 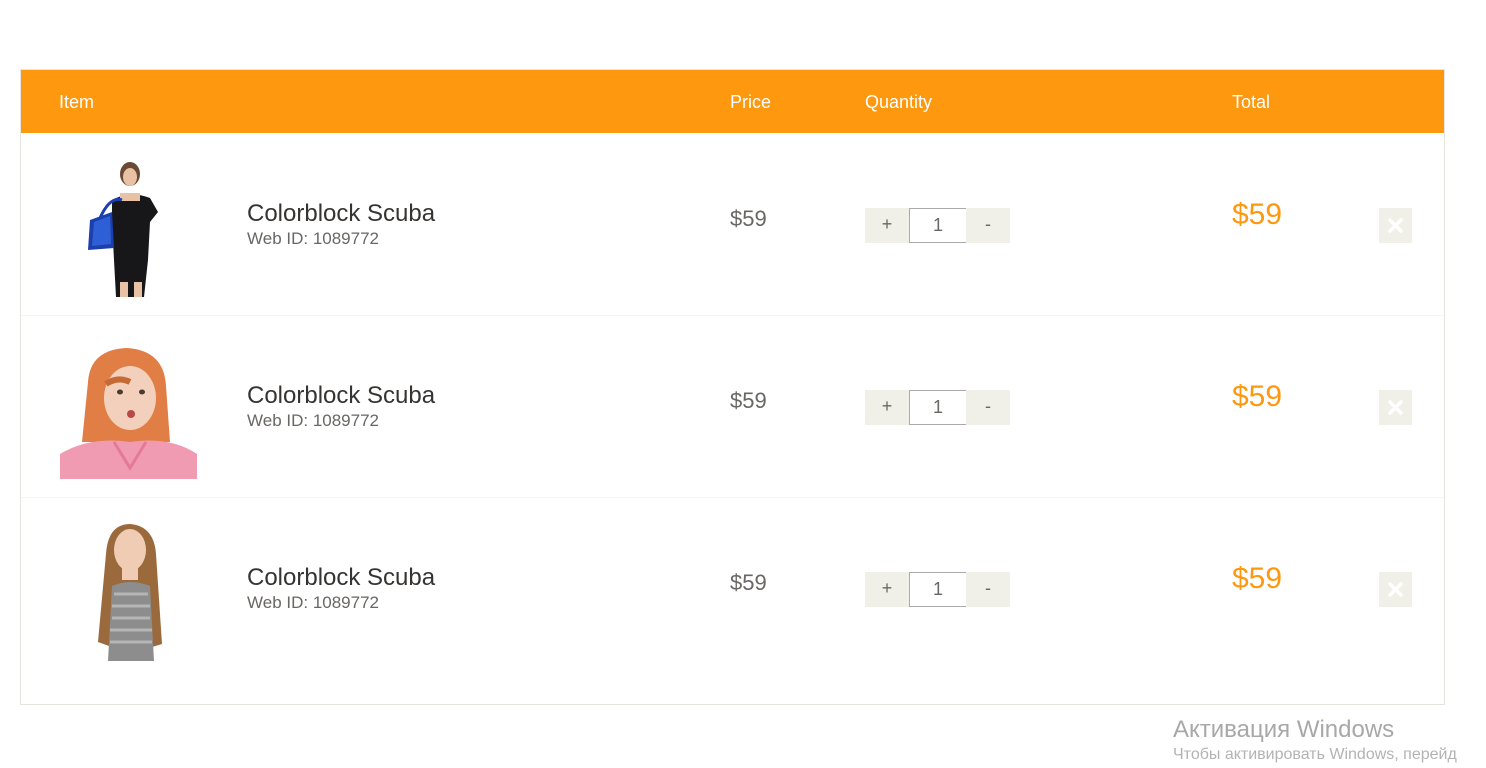 I want to click on watermark-title: Активация Windows, so click(x=1284, y=729).